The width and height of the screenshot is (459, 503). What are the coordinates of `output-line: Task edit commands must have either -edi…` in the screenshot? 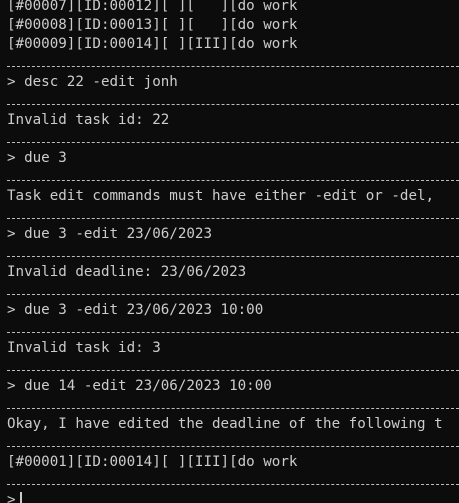 It's located at (221, 196).